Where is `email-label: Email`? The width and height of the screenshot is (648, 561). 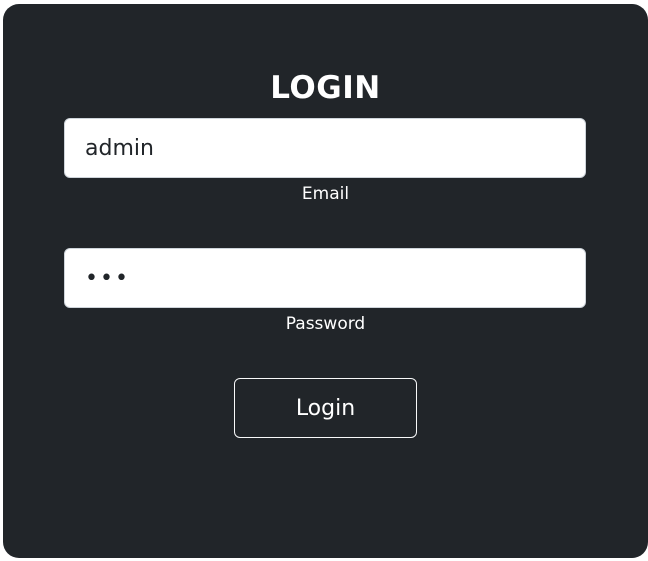
email-label: Email is located at coordinates (325, 194).